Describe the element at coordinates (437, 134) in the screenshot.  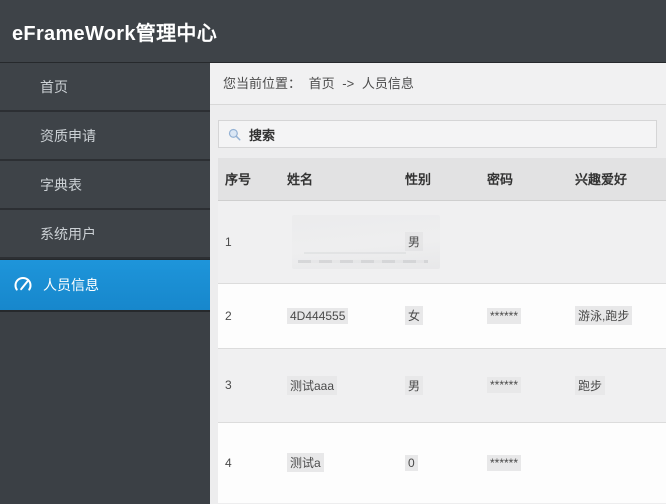
I see `search-panel-header: 搜索` at that location.